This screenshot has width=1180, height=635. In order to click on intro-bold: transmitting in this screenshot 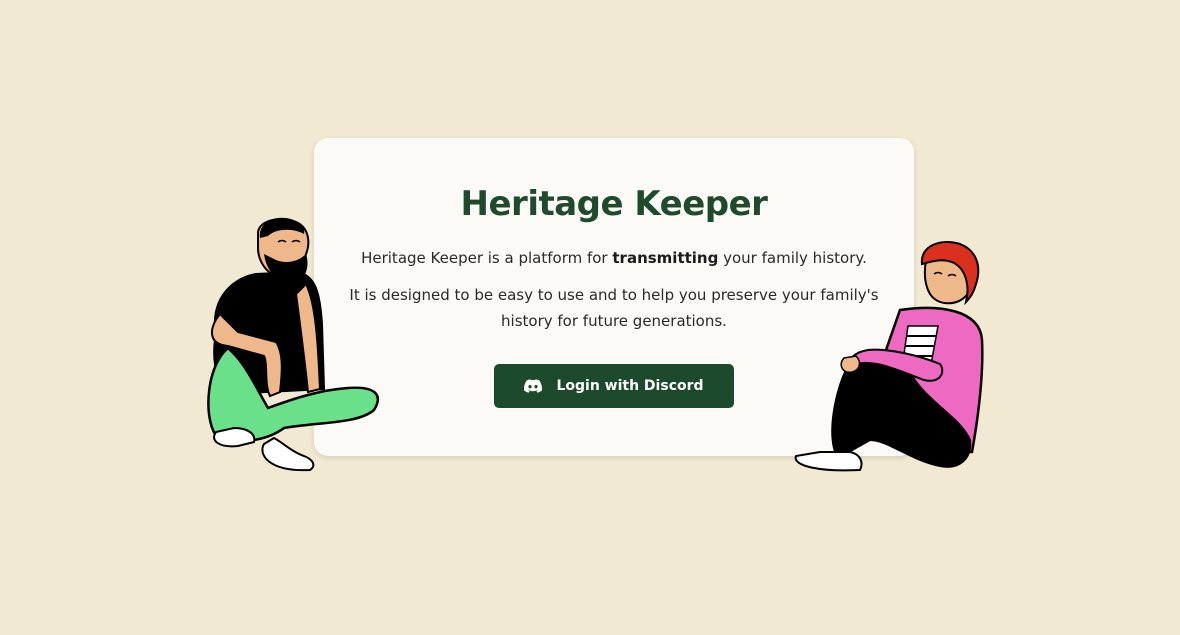, I will do `click(665, 258)`.